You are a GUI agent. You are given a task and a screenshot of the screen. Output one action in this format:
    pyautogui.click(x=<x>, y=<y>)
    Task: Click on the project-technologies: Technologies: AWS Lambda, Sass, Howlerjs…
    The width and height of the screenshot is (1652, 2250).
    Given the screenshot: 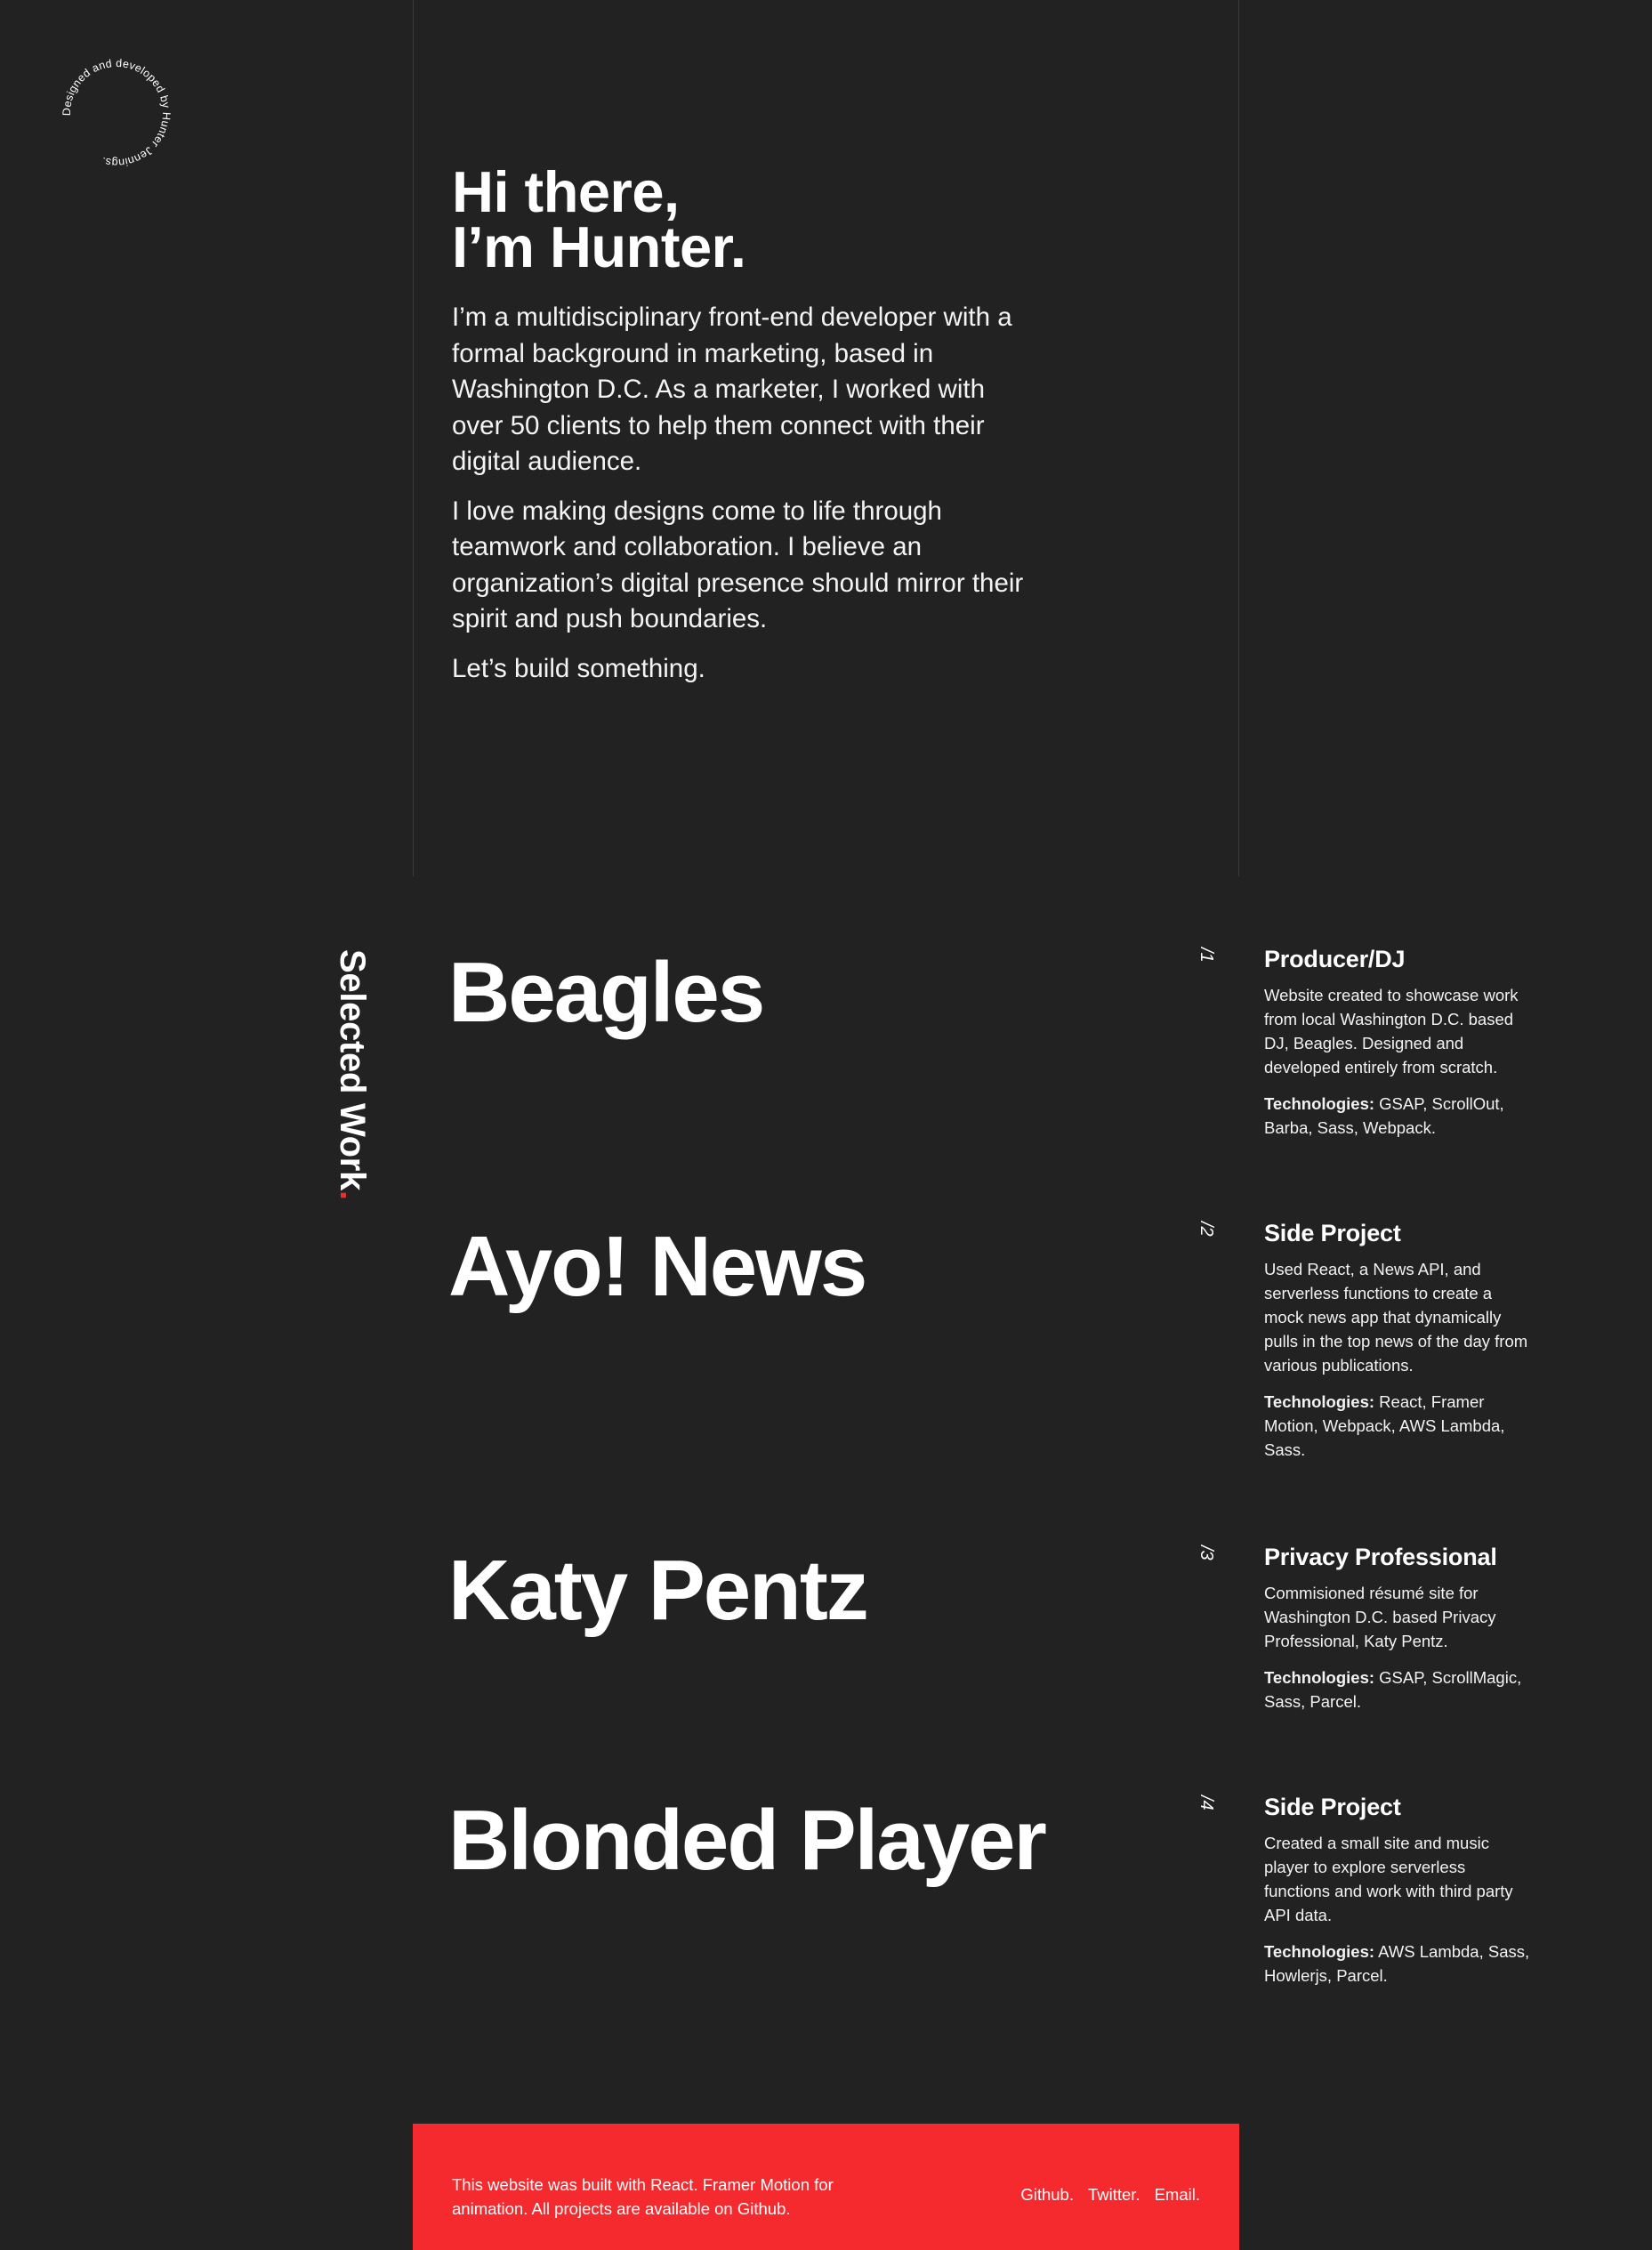 What is the action you would take?
    pyautogui.click(x=1397, y=1964)
    